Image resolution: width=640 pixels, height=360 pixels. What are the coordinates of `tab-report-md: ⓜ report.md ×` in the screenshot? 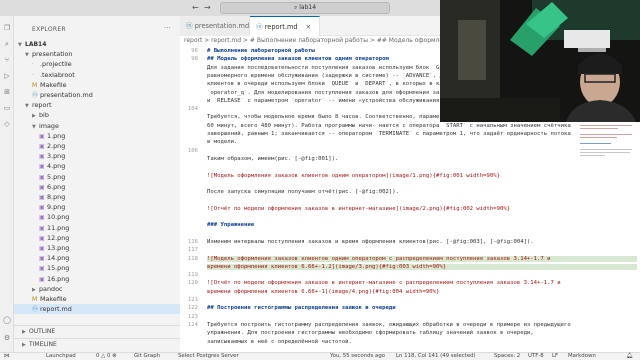 It's located at (285, 26).